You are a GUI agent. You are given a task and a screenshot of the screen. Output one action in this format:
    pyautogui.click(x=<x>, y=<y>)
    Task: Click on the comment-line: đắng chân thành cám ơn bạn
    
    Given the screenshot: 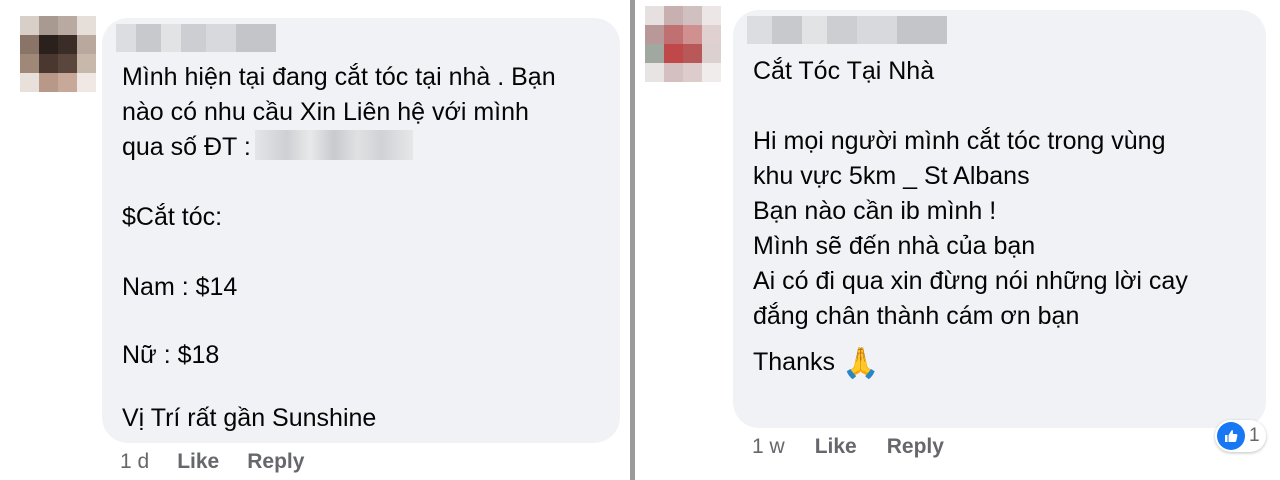 What is the action you would take?
    pyautogui.click(x=916, y=316)
    